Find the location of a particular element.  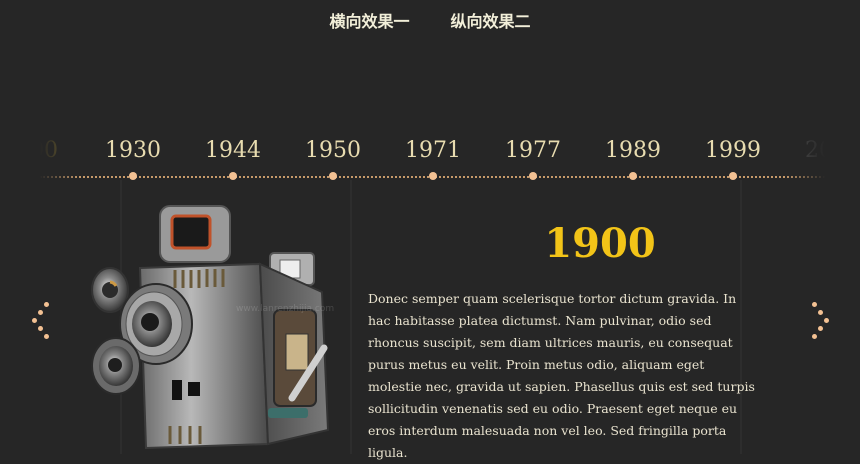

tab-vertical-effect: 纵向效果二 is located at coordinates (491, 20).